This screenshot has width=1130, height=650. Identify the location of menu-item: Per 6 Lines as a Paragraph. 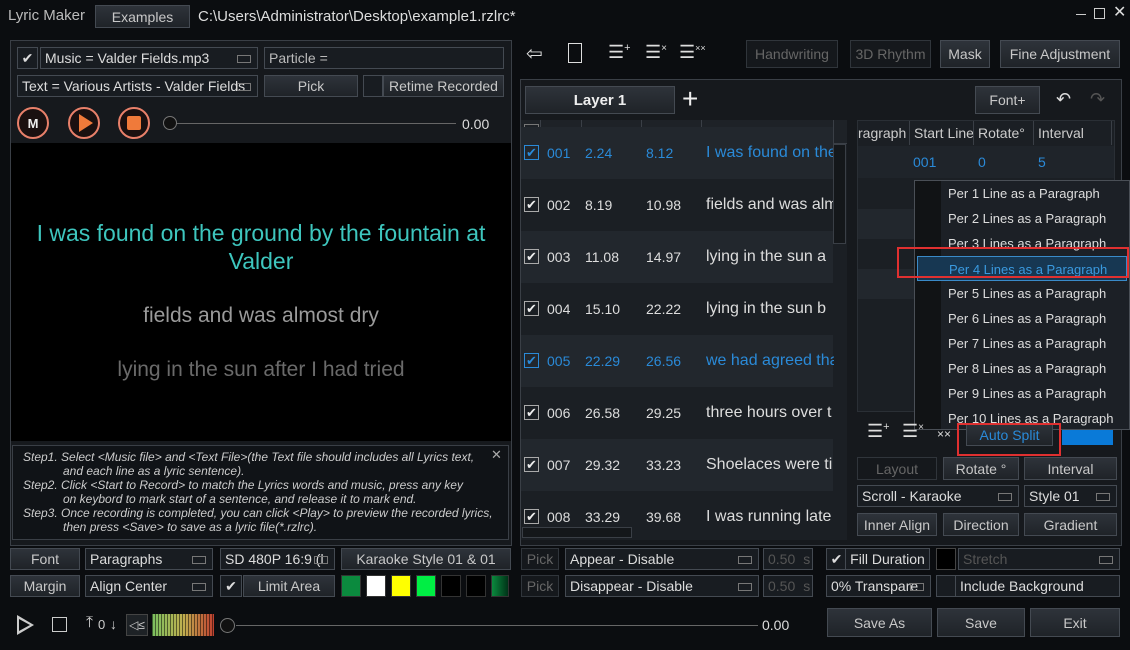
(1027, 318).